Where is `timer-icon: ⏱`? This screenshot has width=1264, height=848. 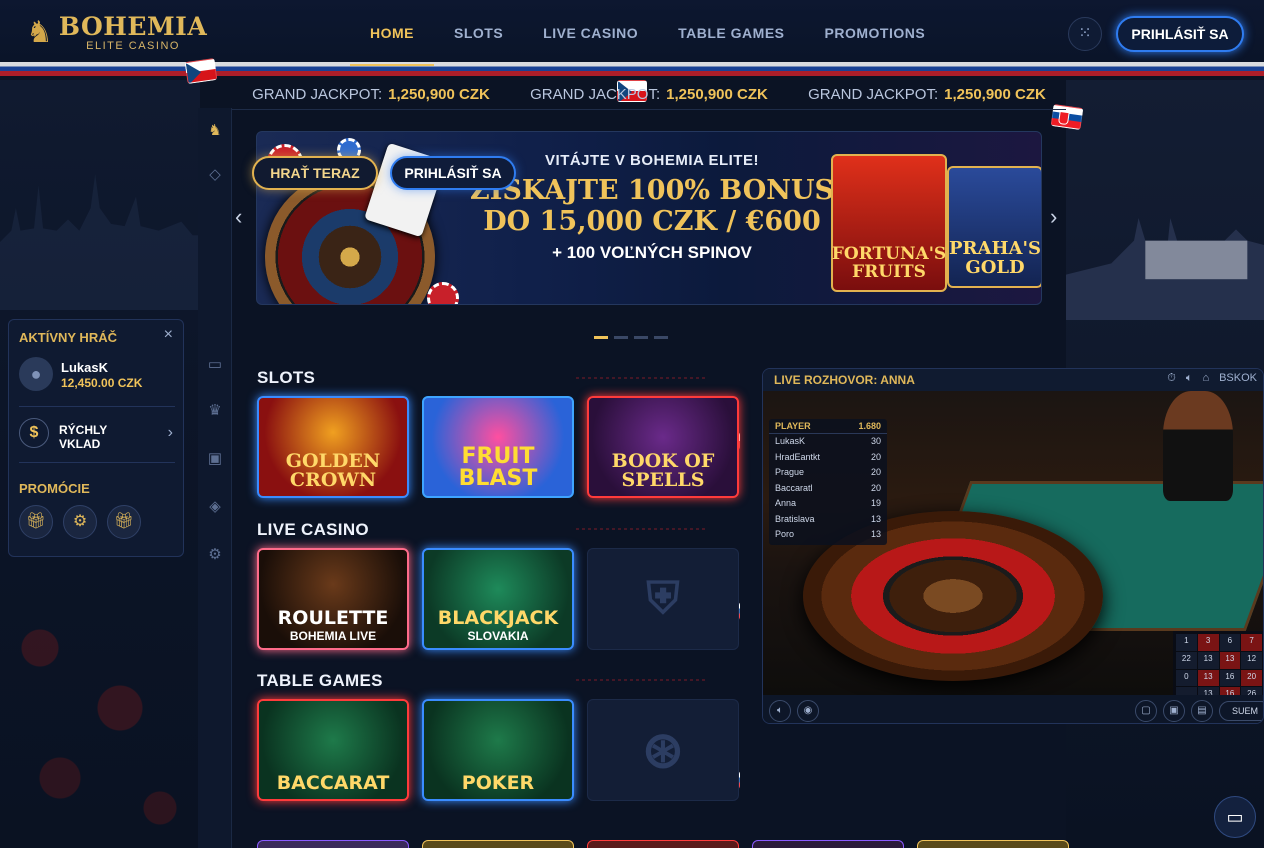
timer-icon: ⏱ is located at coordinates (1171, 378).